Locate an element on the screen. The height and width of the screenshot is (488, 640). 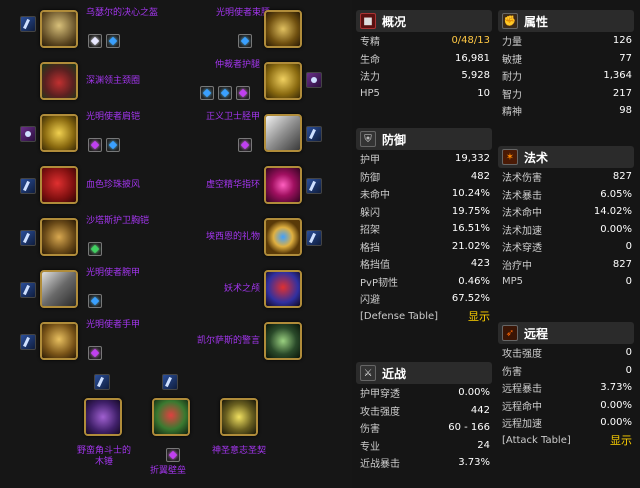
crossed-swords-icon: ⚔ is located at coordinates (368, 373).